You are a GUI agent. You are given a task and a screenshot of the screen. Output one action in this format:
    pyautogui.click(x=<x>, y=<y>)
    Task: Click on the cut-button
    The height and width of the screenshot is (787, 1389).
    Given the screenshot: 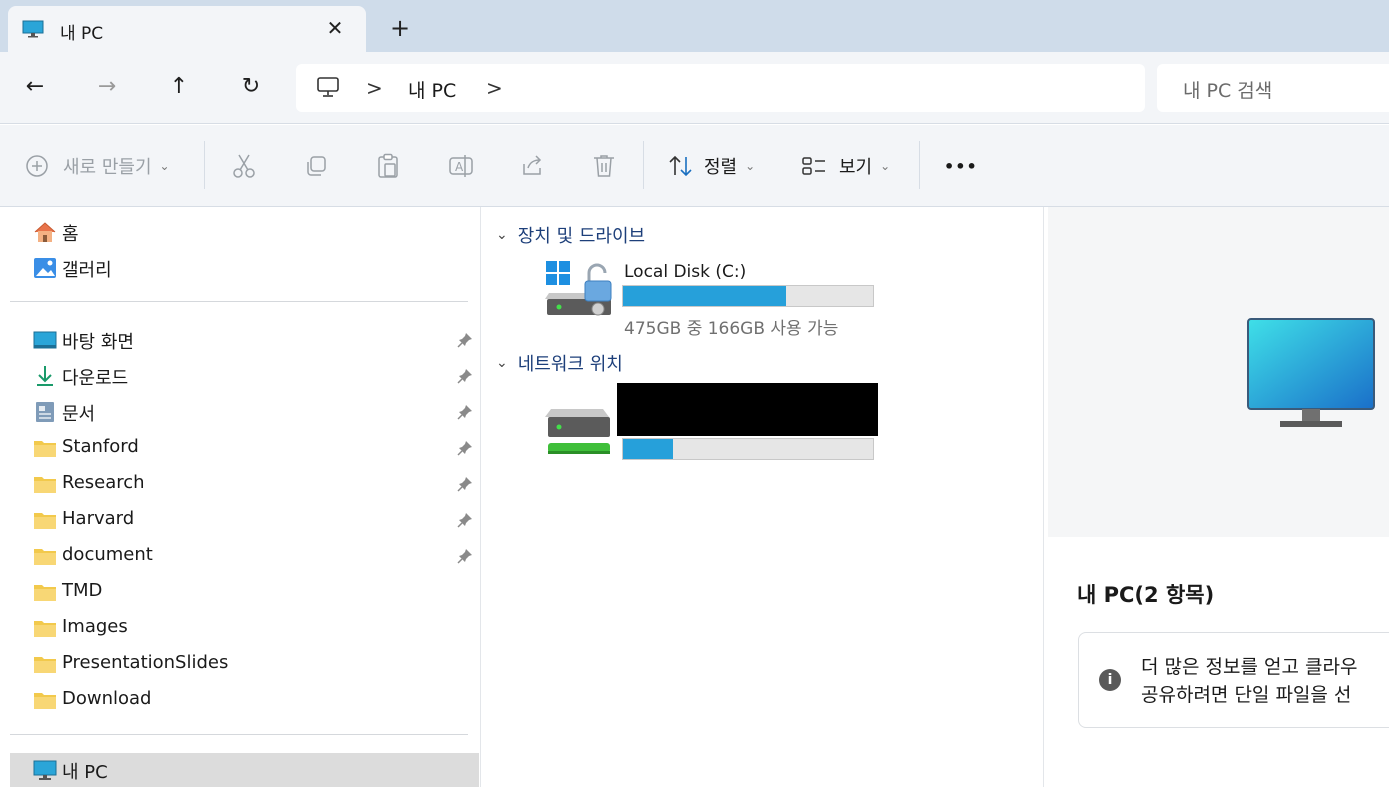 What is the action you would take?
    pyautogui.click(x=244, y=166)
    